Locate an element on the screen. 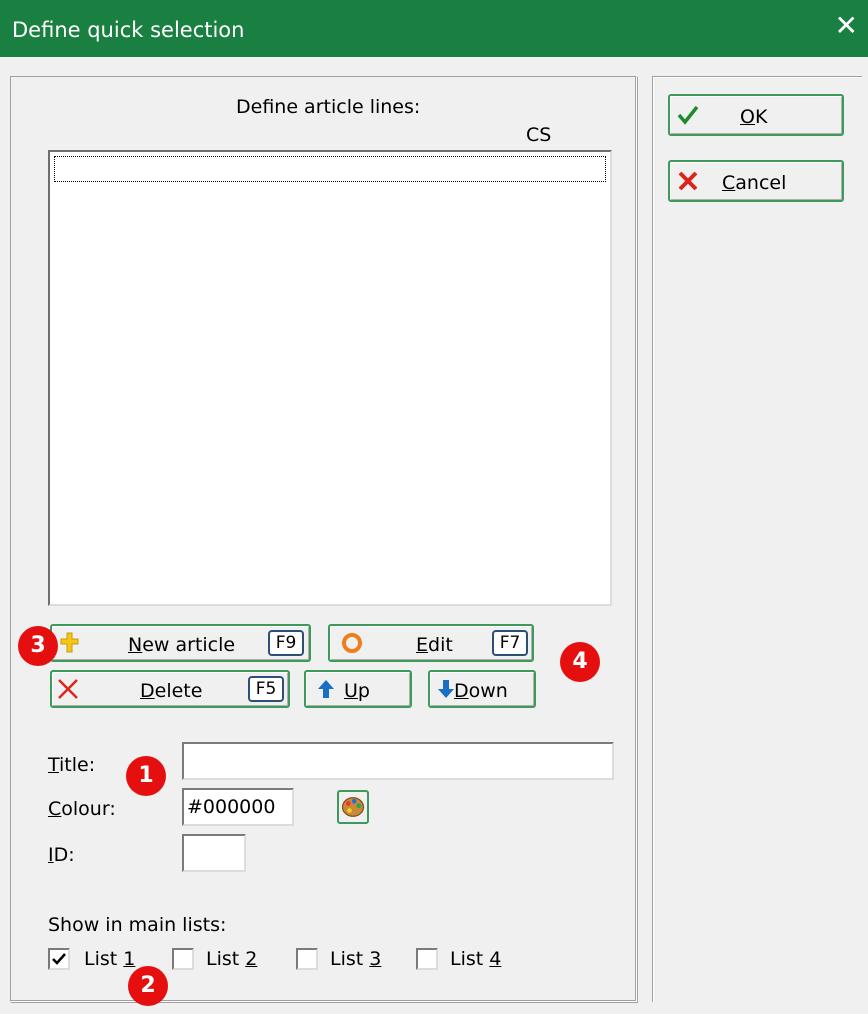 This screenshot has width=868, height=1014. cancel-button: Cancel is located at coordinates (756, 181).